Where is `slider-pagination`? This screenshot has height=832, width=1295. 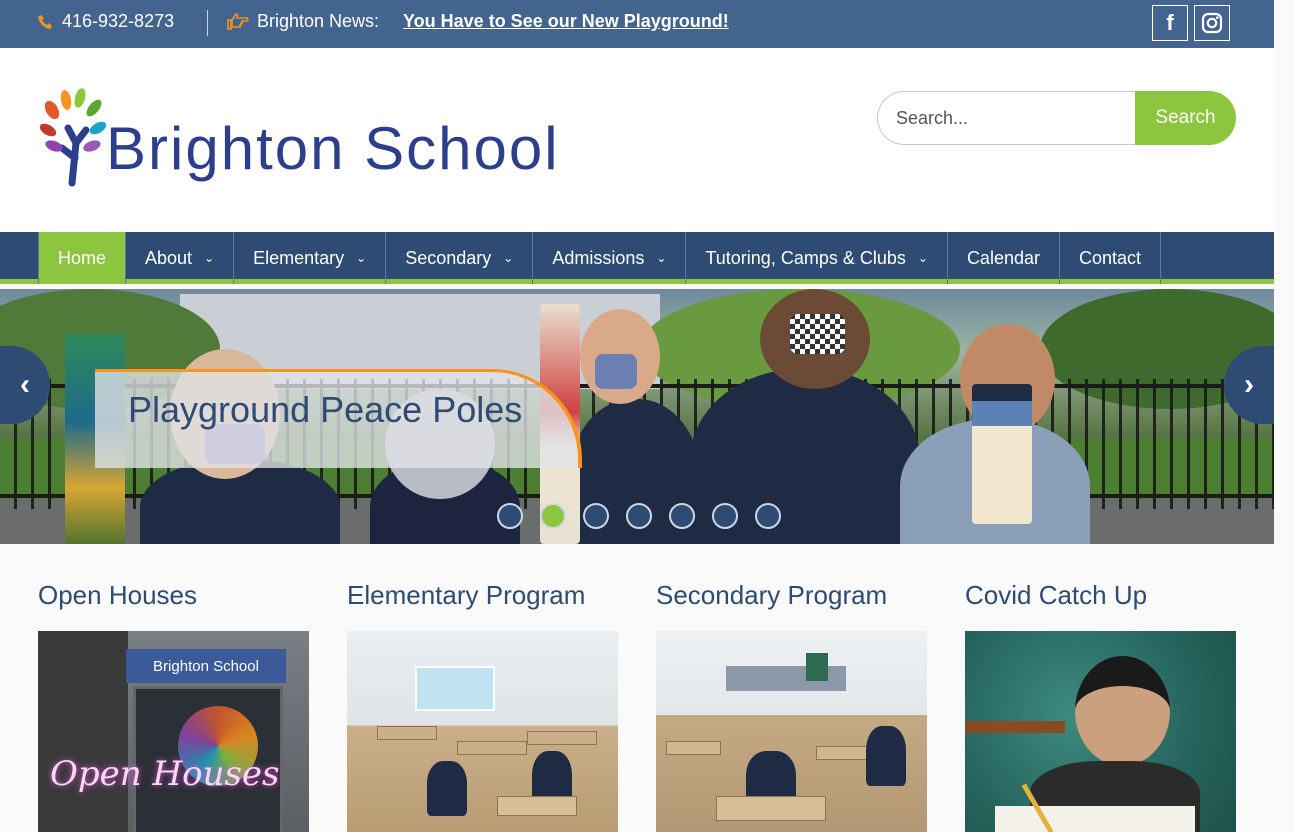
slider-pagination is located at coordinates (639, 516).